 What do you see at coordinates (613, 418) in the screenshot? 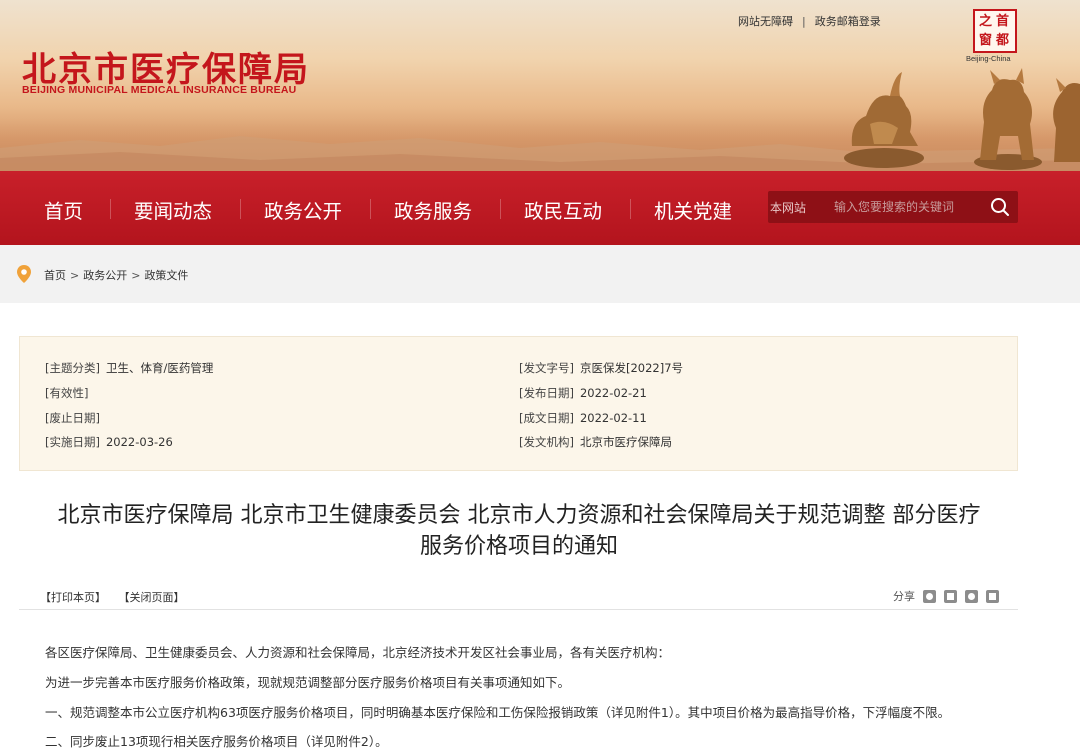
I see `meta-value: 2022-02-11` at bounding box center [613, 418].